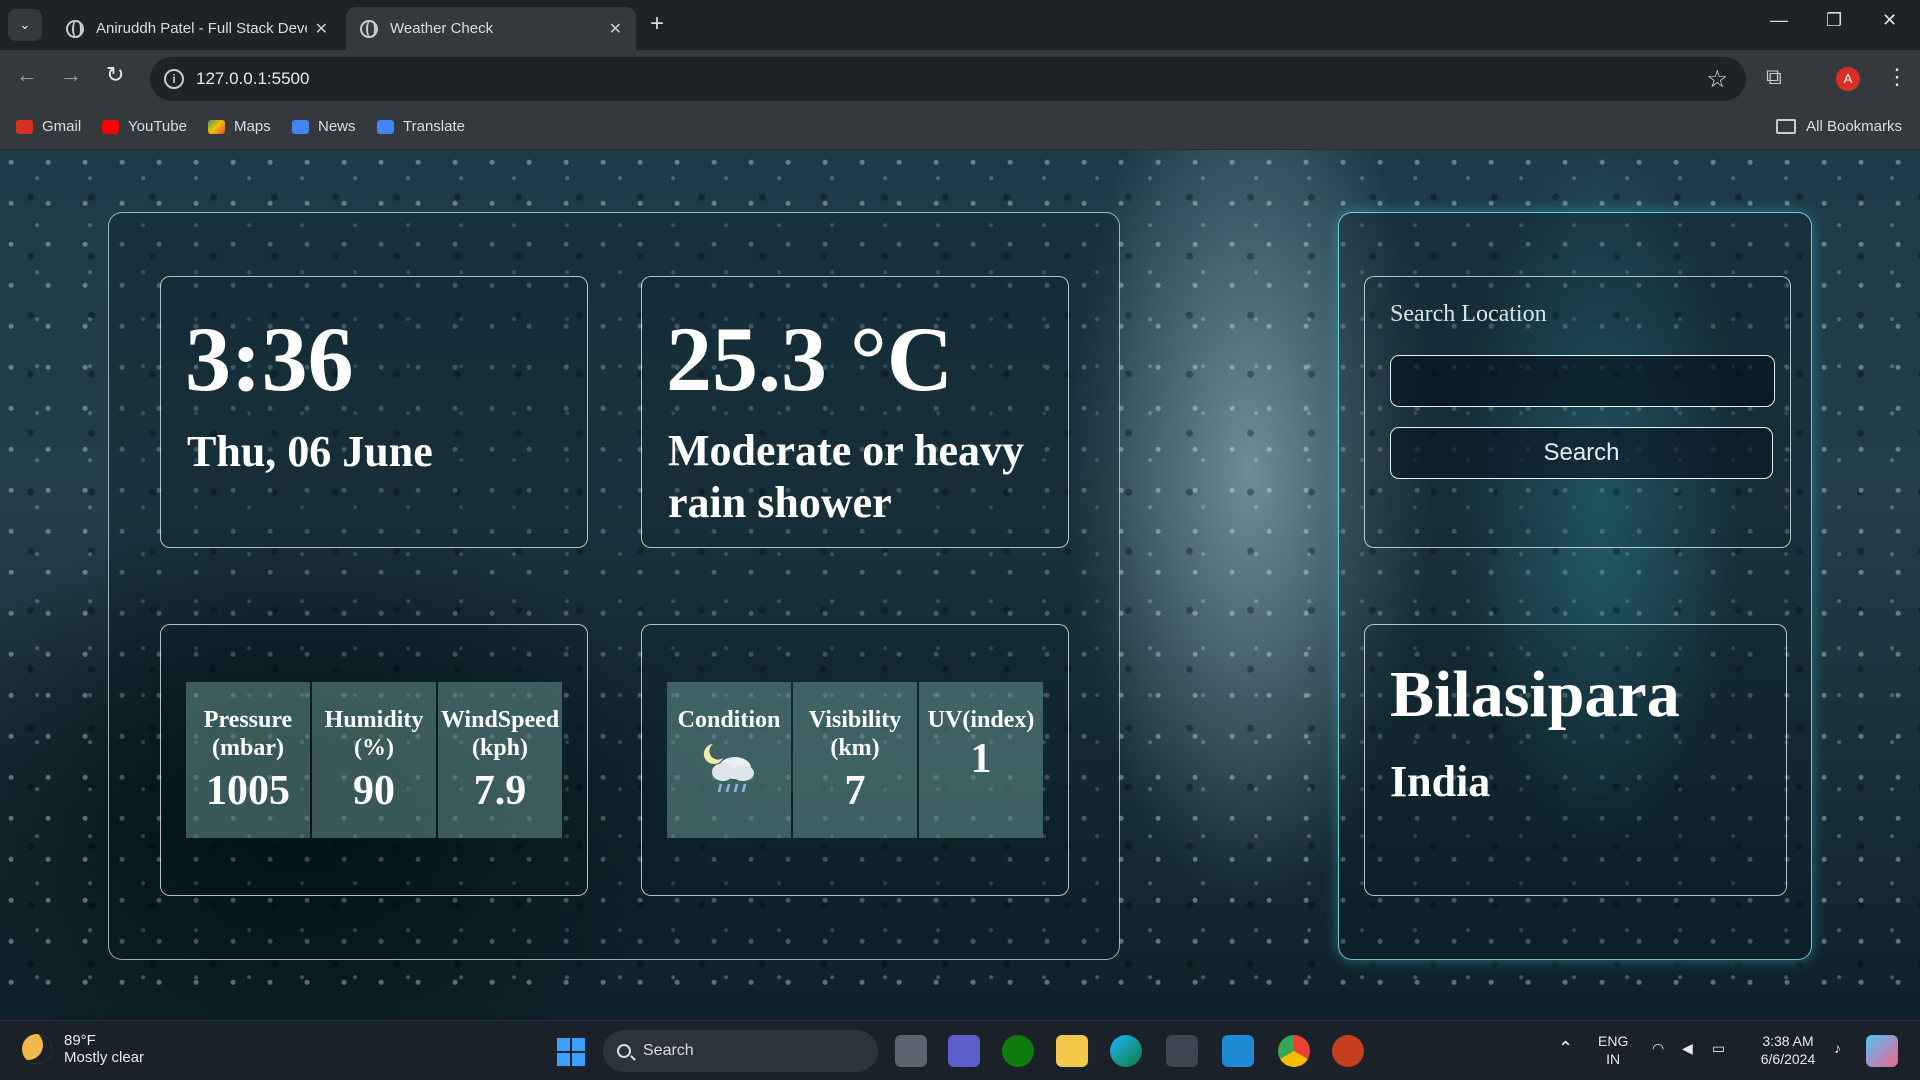  What do you see at coordinates (1839, 126) in the screenshot?
I see `all-bookmarks-button: All Bookmarks` at bounding box center [1839, 126].